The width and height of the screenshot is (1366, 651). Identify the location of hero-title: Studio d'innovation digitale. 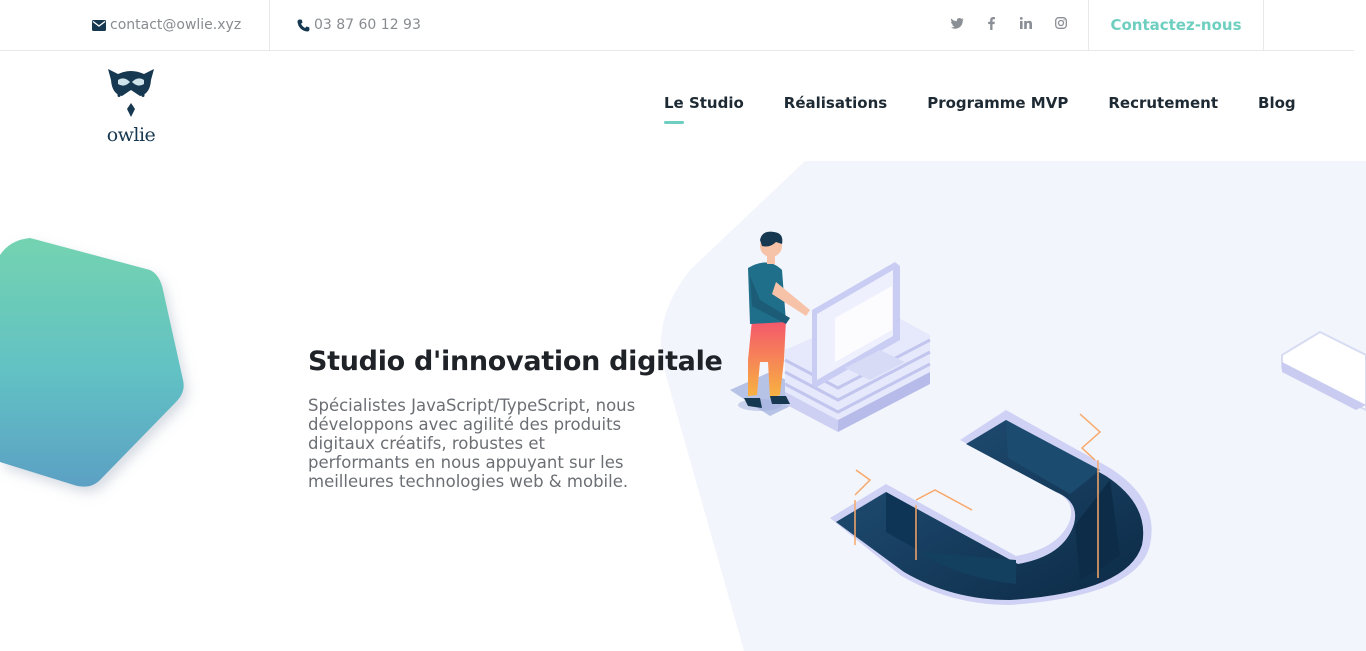
(515, 361).